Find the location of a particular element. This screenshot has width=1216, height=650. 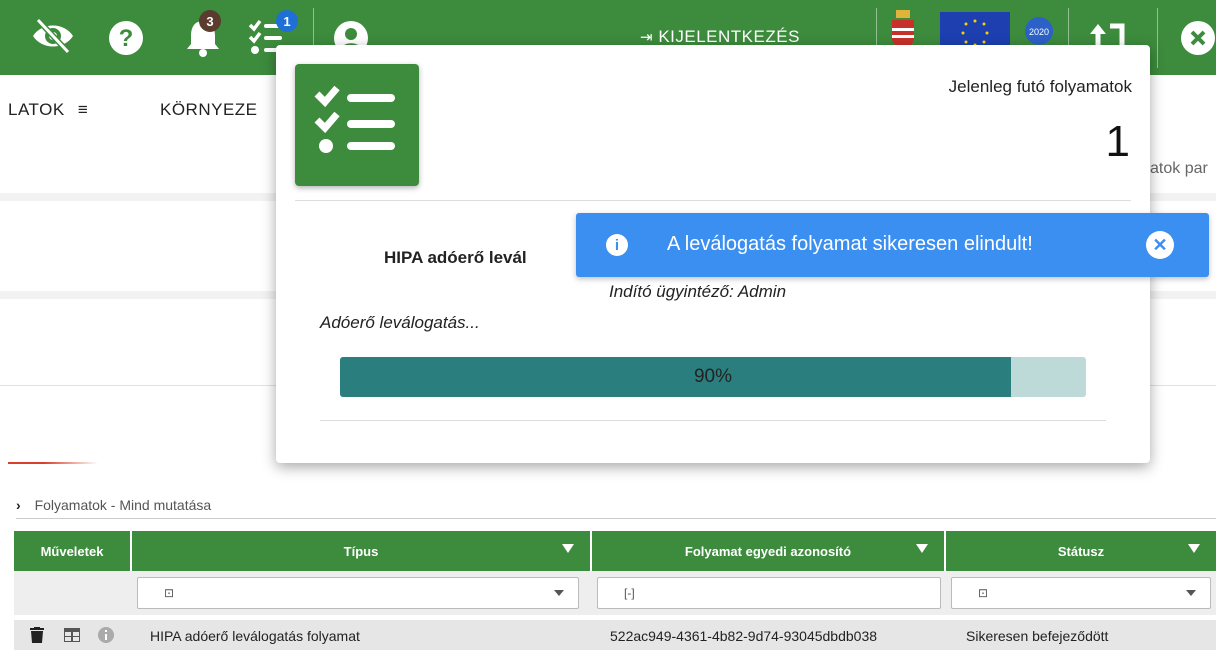

column-header-label: Típus is located at coordinates (361, 551).